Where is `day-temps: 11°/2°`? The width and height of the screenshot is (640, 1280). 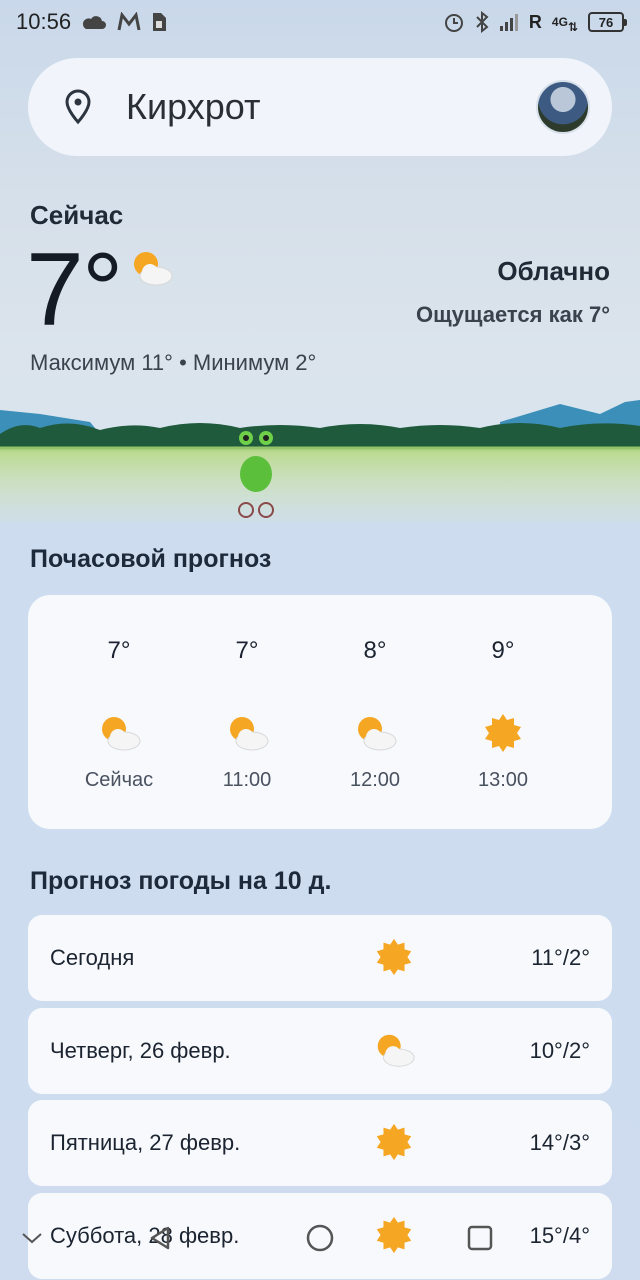
day-temps: 11°/2° is located at coordinates (560, 957).